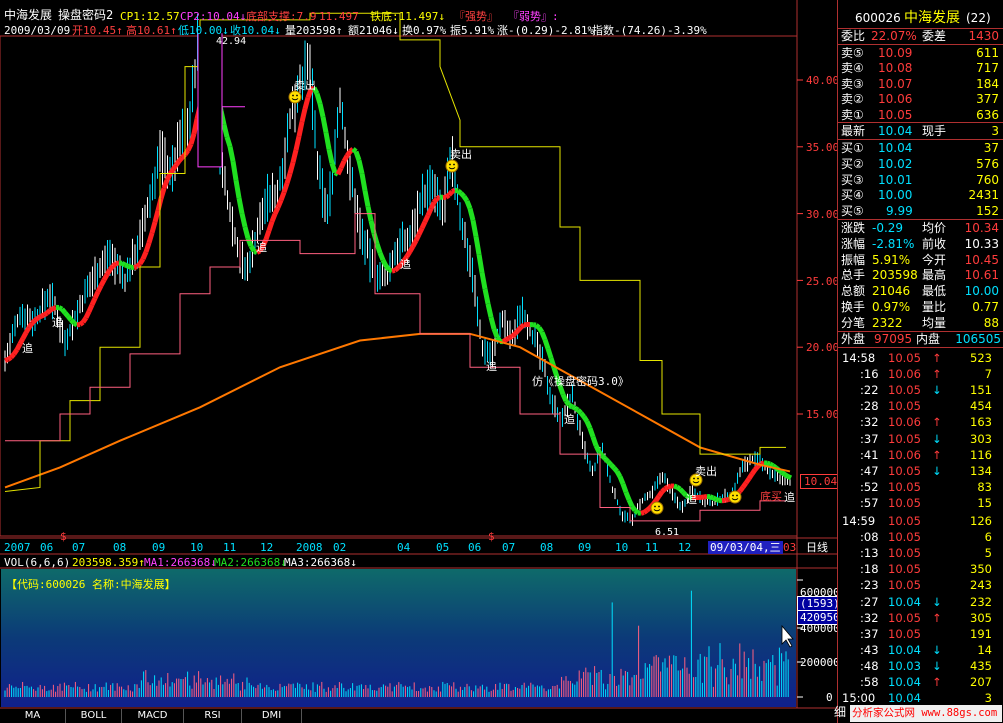 The width and height of the screenshot is (1003, 723). What do you see at coordinates (988, 374) in the screenshot?
I see `tick-volume: 7` at bounding box center [988, 374].